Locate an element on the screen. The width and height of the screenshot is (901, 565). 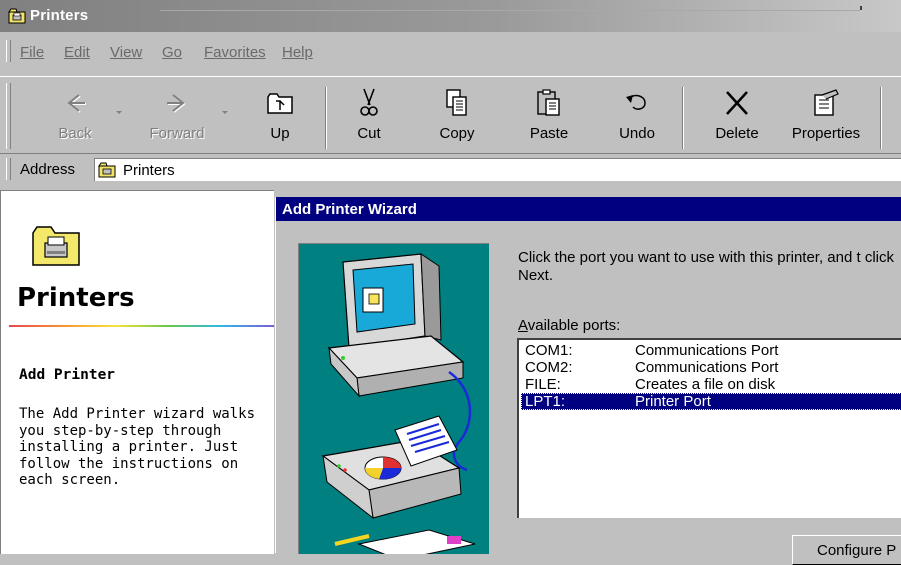
back-label: Back is located at coordinates (75, 133).